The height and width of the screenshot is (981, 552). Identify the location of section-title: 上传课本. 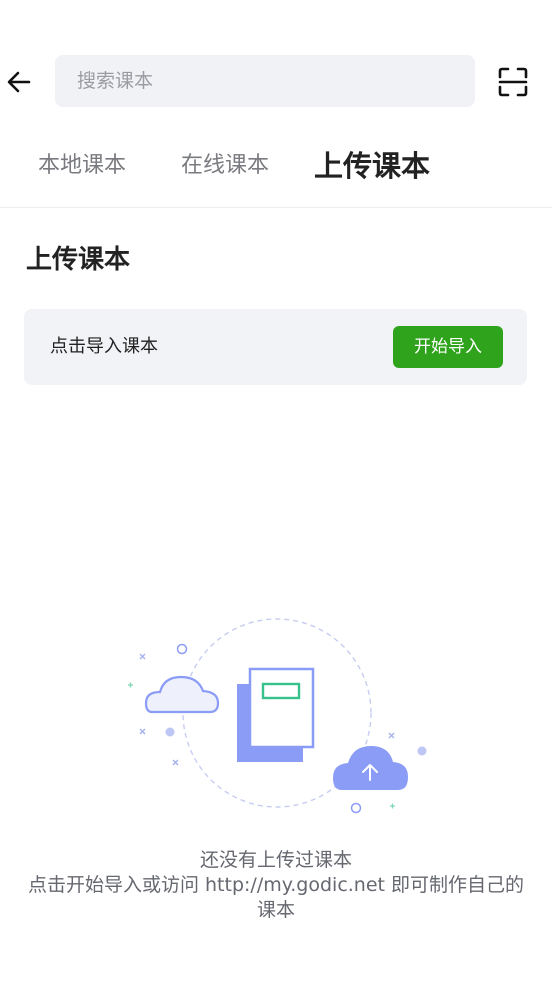
(78, 260).